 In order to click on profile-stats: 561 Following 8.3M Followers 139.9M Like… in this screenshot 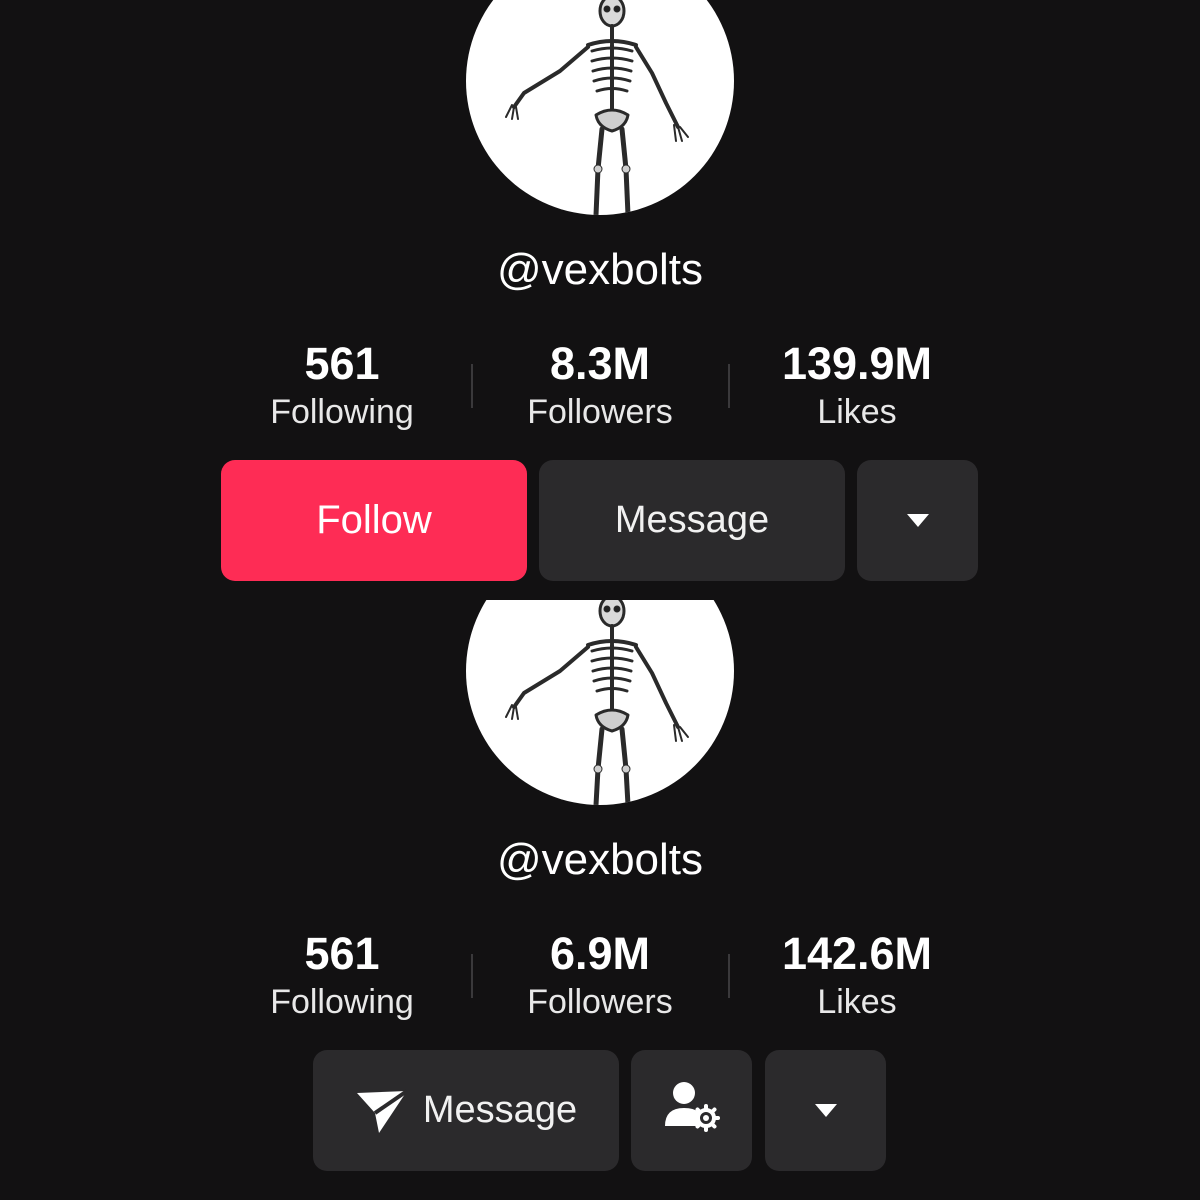, I will do `click(600, 388)`.